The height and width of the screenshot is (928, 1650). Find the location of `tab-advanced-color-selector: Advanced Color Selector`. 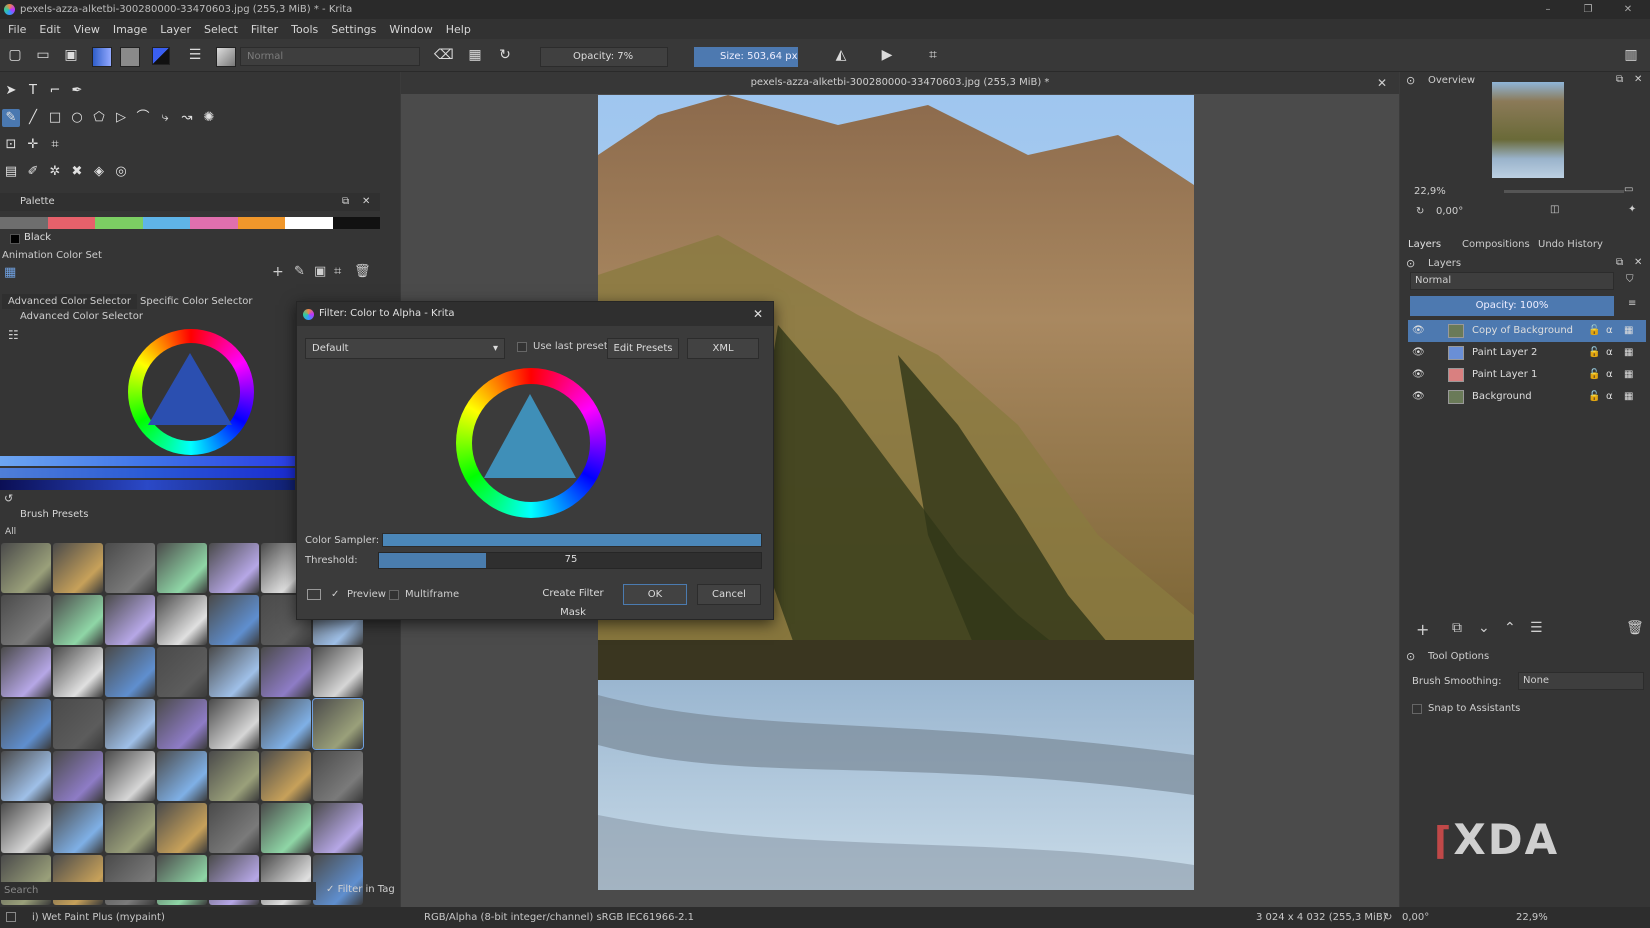

tab-advanced-color-selector: Advanced Color Selector is located at coordinates (69, 301).